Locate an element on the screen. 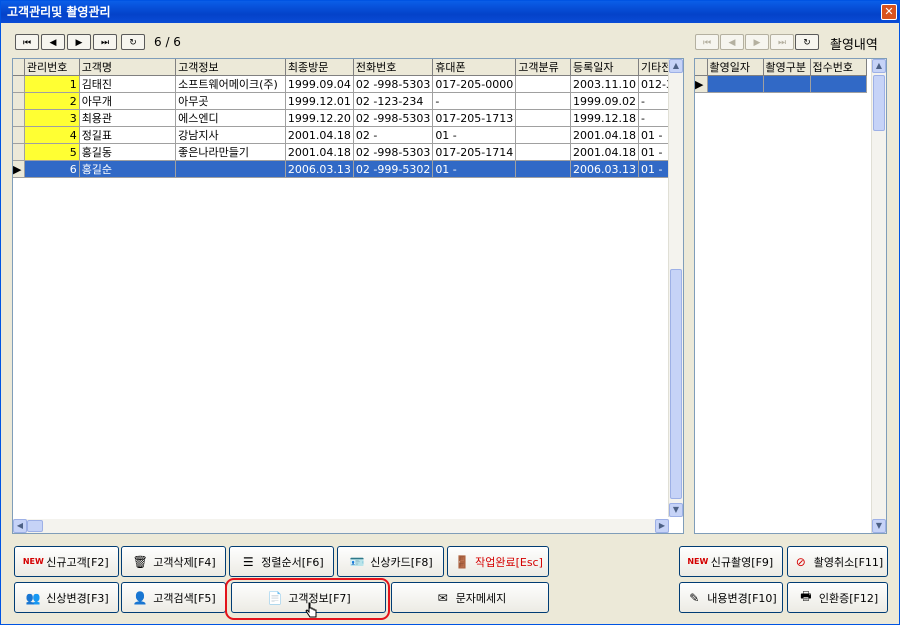 Image resolution: width=900 pixels, height=625 pixels. table-cell: 강남지사 is located at coordinates (230, 135).